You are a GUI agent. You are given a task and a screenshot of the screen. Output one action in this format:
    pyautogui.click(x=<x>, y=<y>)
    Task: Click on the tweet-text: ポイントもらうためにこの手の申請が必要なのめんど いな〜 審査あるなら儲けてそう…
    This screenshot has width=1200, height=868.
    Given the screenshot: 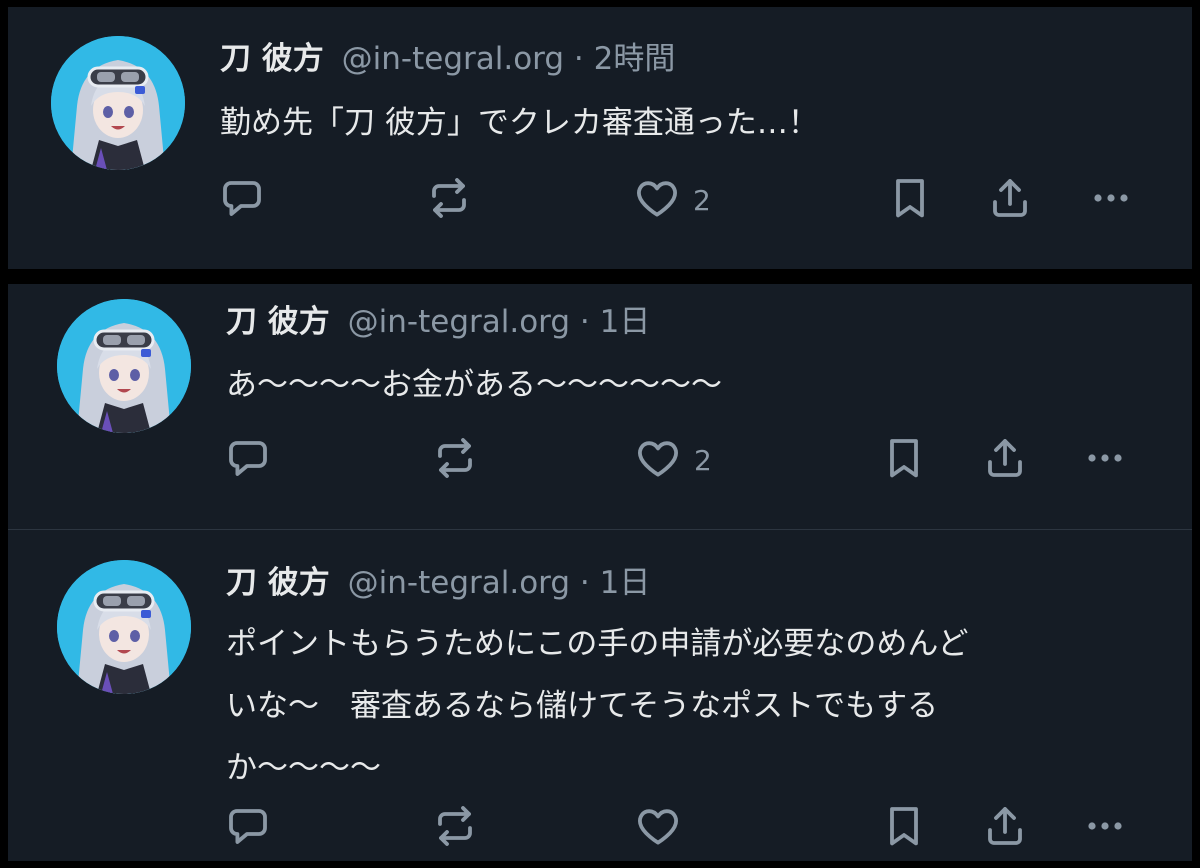 What is the action you would take?
    pyautogui.click(x=597, y=706)
    